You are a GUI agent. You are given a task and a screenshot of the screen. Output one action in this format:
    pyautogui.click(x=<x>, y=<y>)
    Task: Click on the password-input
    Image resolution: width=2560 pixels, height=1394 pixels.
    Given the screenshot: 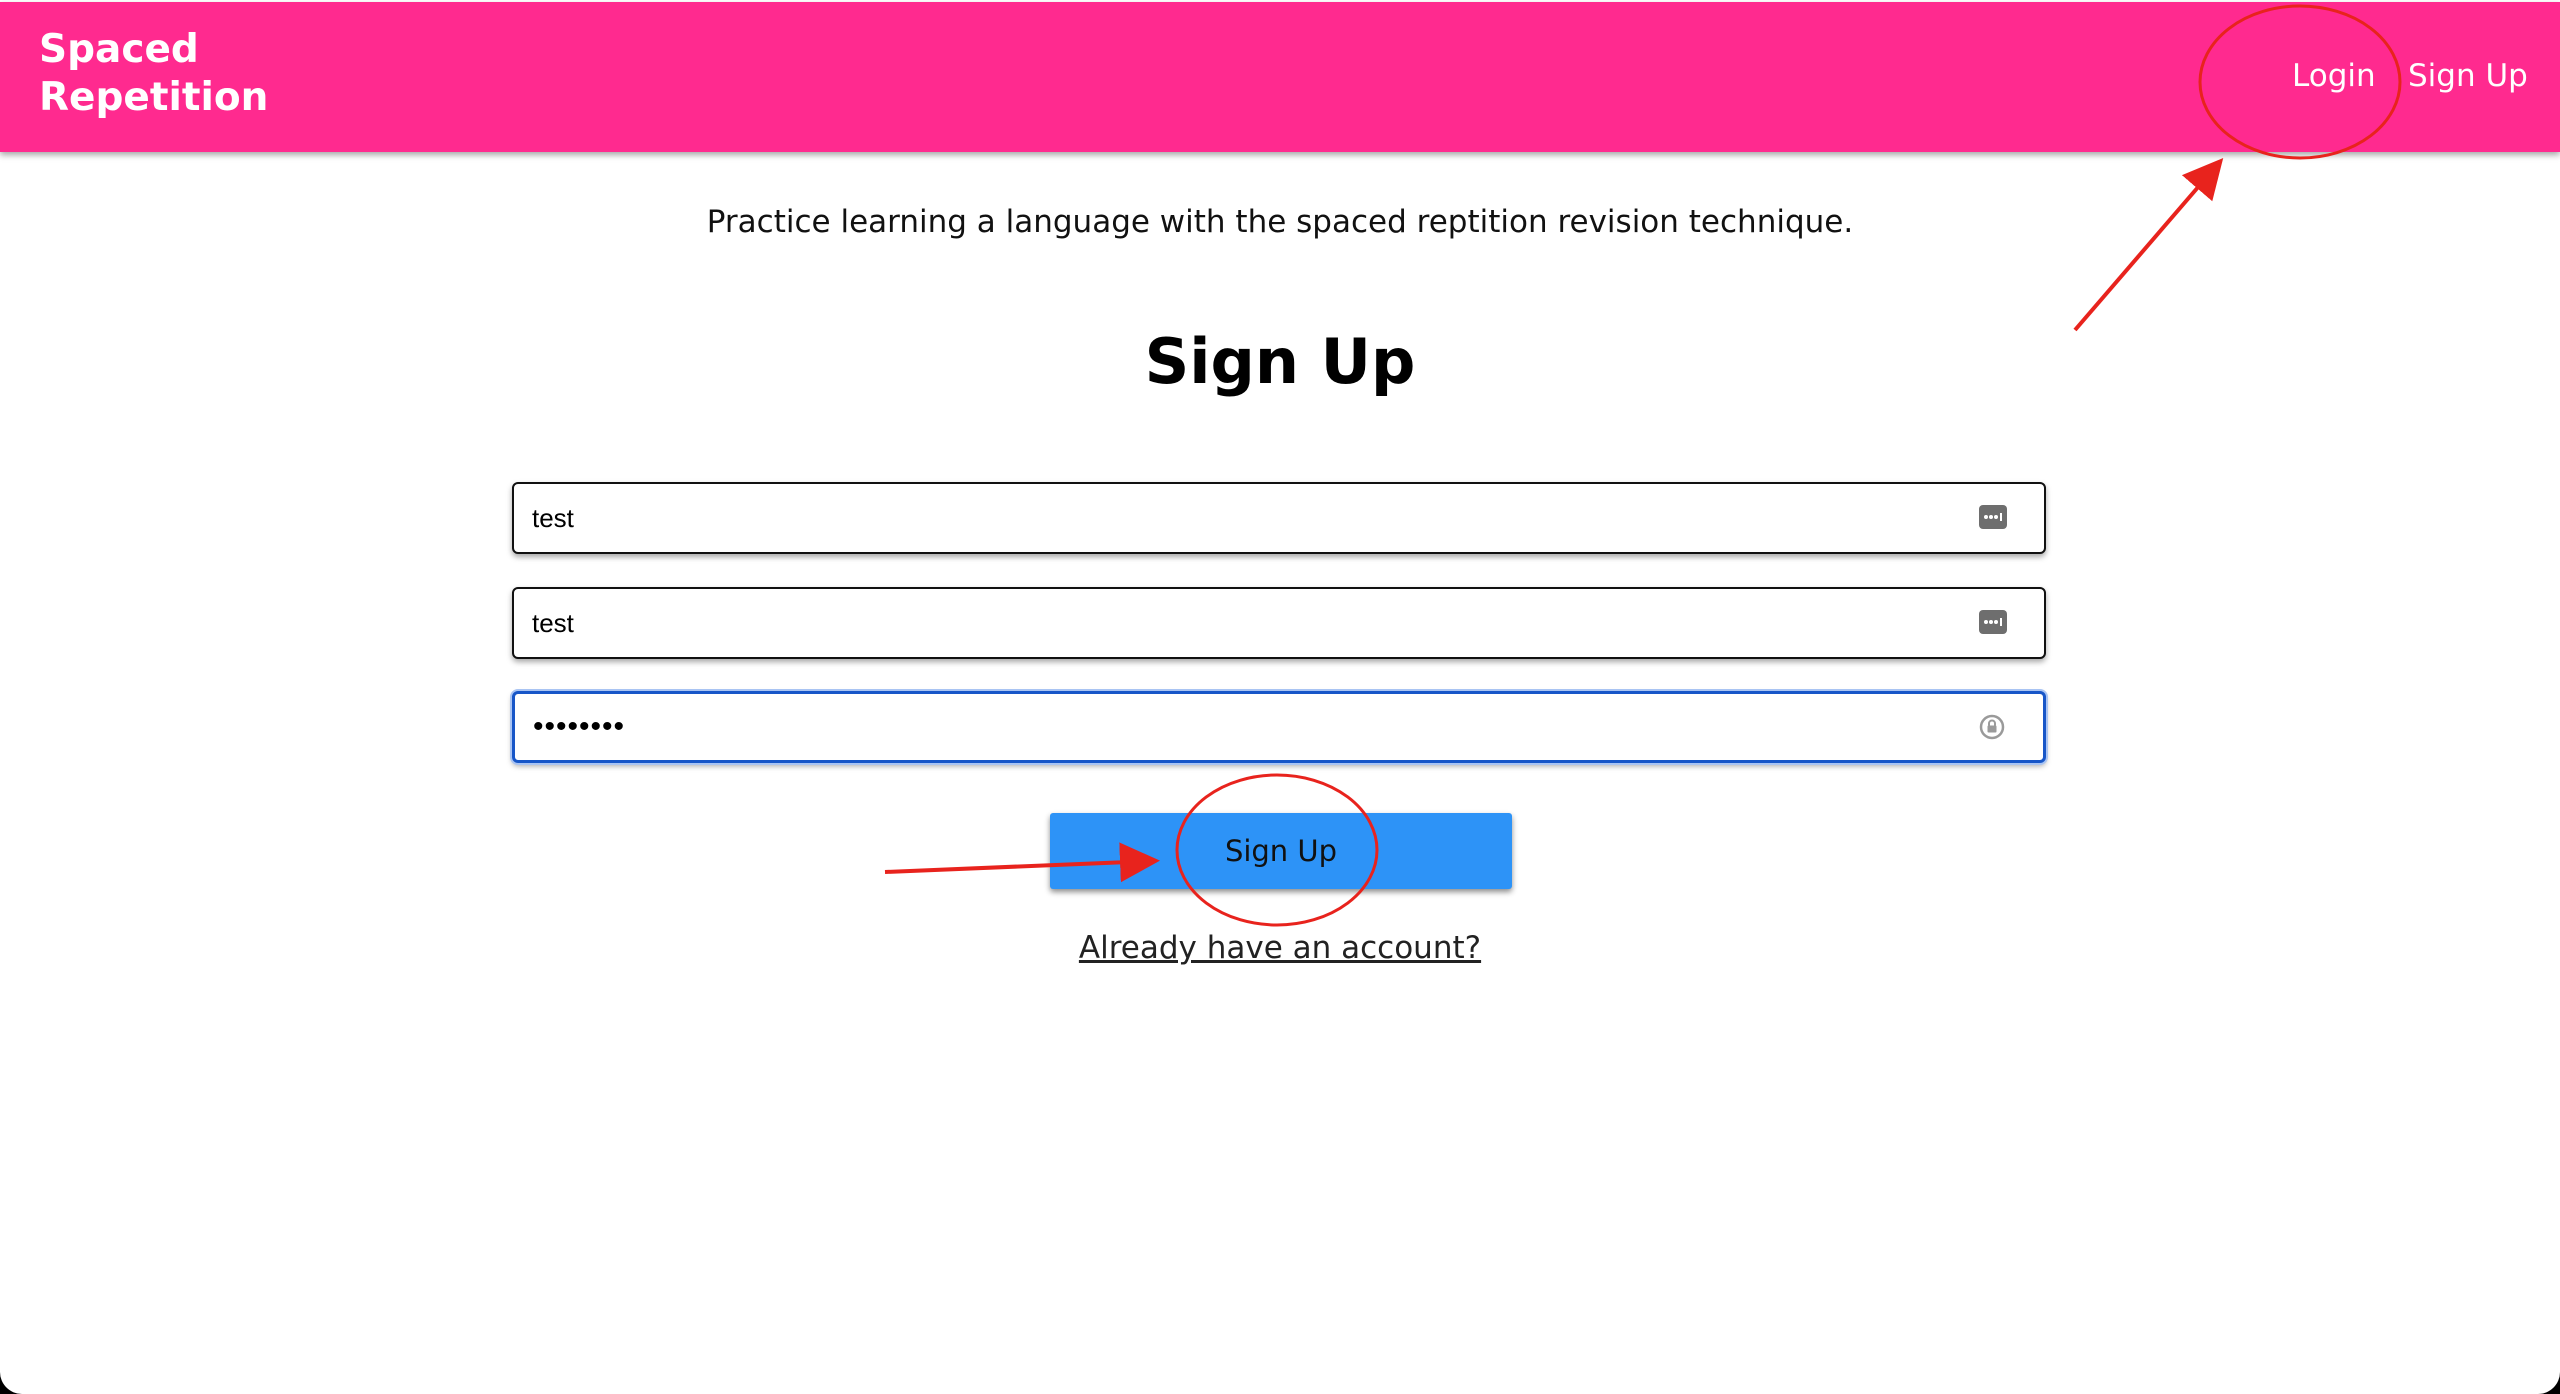 What is the action you would take?
    pyautogui.click(x=1243, y=727)
    